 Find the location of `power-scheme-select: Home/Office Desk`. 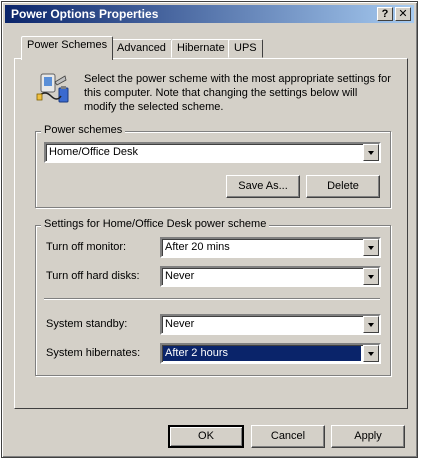

power-scheme-select: Home/Office Desk is located at coordinates (212, 152).